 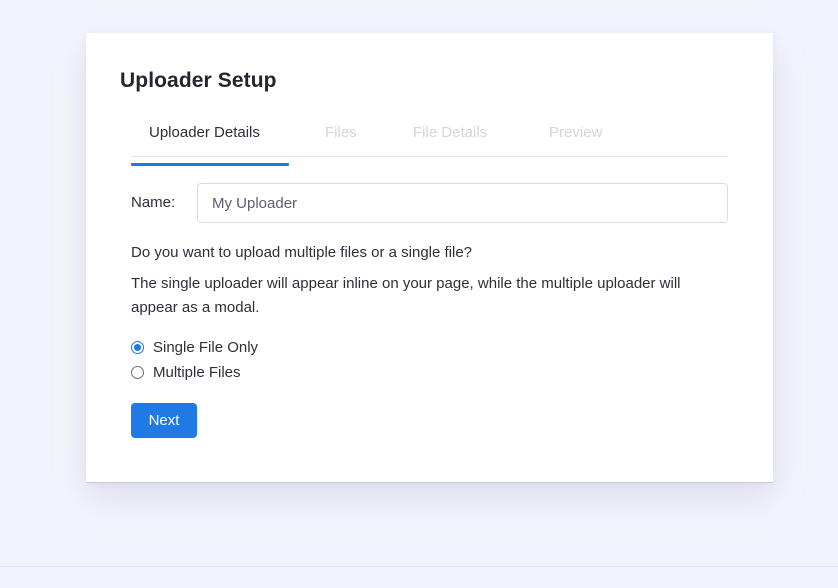 I want to click on multiple-files-radio, so click(x=137, y=372).